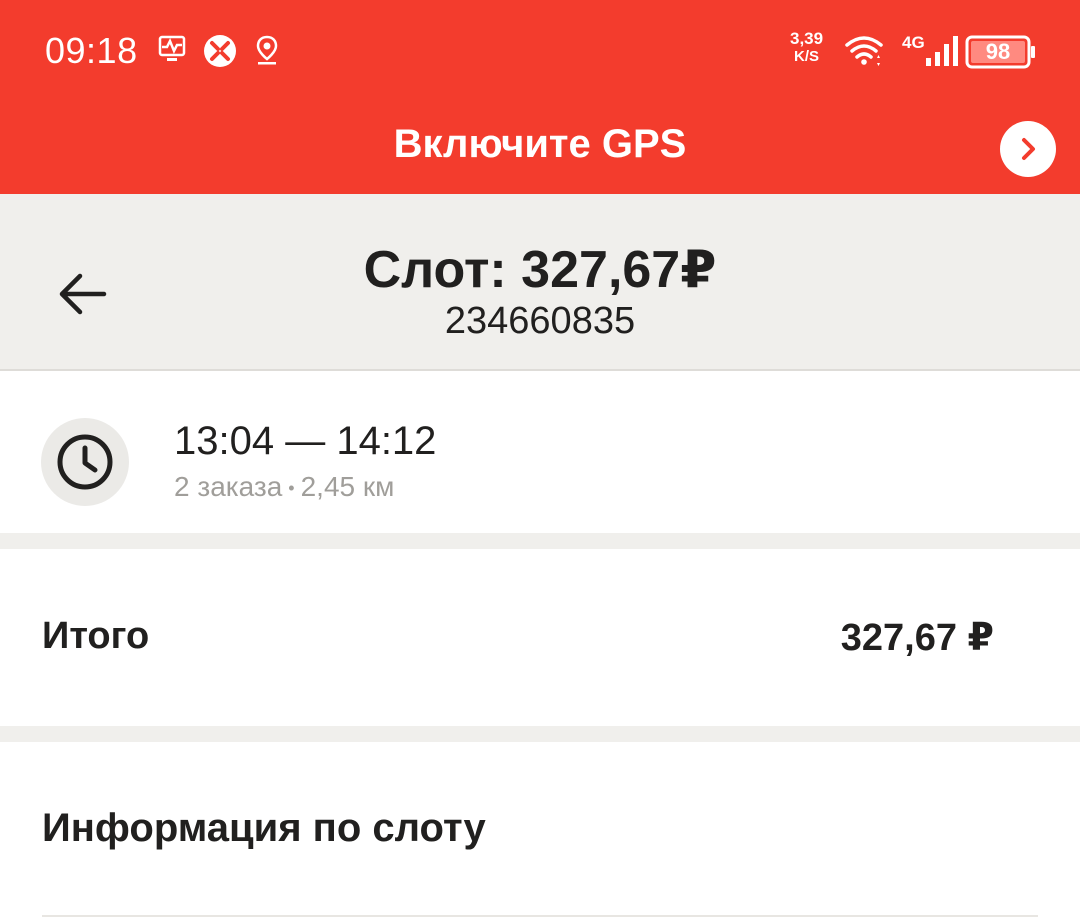 This screenshot has width=1080, height=919. I want to click on orders-count: 2 заказа, so click(228, 486).